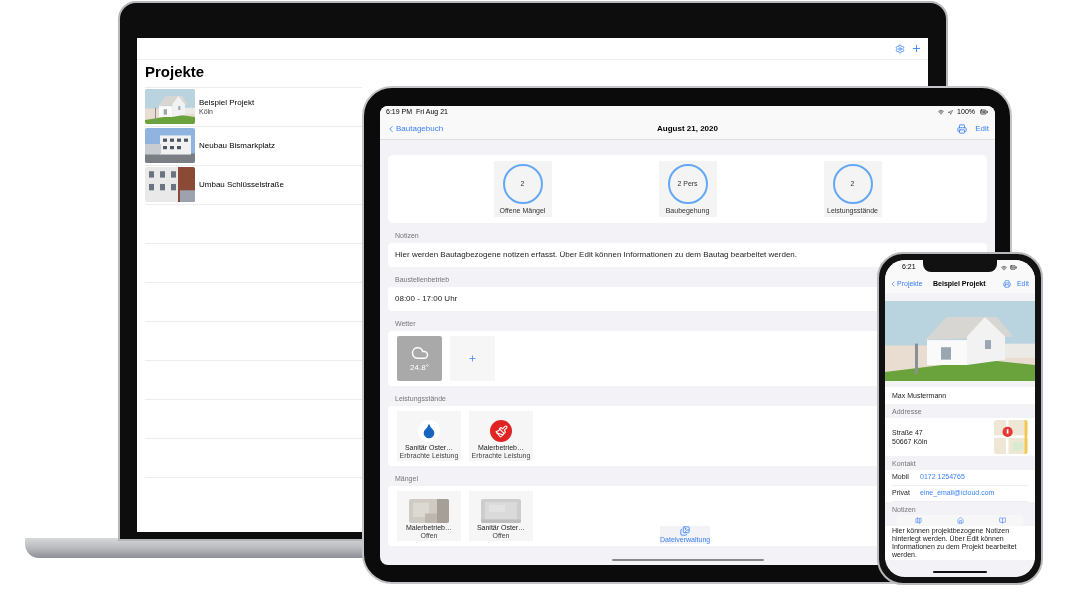 This screenshot has width=1067, height=600. I want to click on project-name: Beispiel Projekt, so click(227, 102).